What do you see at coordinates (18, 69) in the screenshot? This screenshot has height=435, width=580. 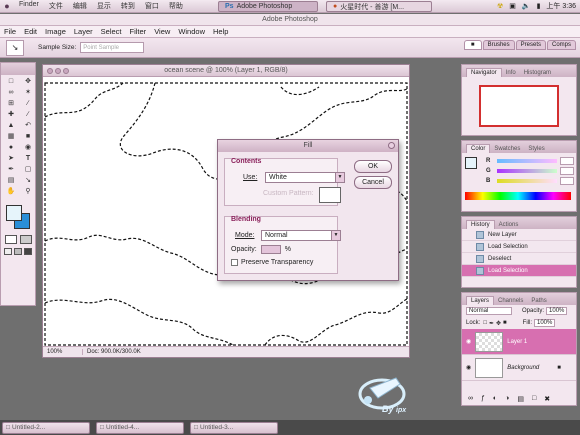 I see `toolbox-header` at bounding box center [18, 69].